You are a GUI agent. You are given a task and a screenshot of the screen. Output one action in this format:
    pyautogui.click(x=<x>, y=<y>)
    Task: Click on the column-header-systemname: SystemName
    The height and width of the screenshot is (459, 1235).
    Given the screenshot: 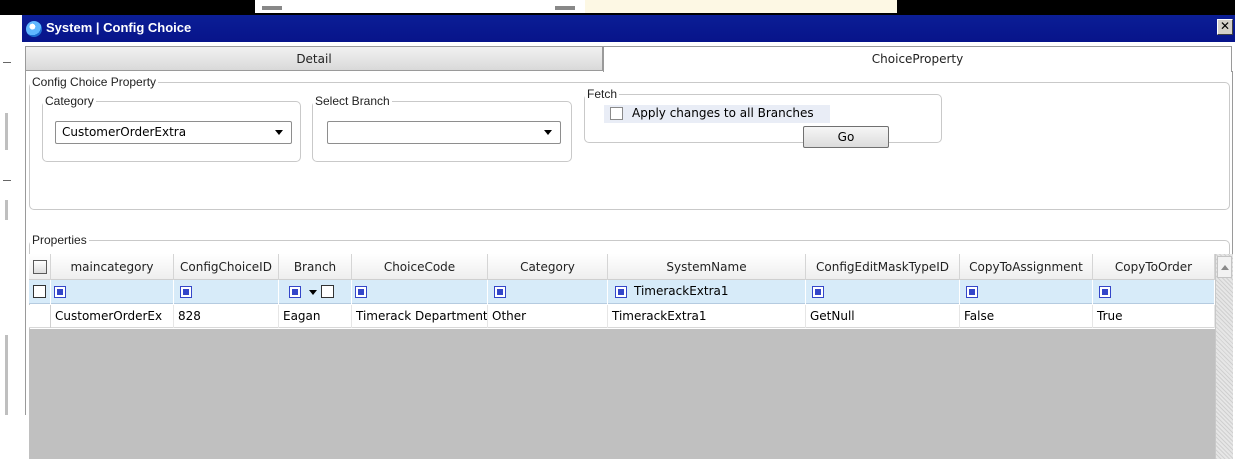 What is the action you would take?
    pyautogui.click(x=707, y=267)
    